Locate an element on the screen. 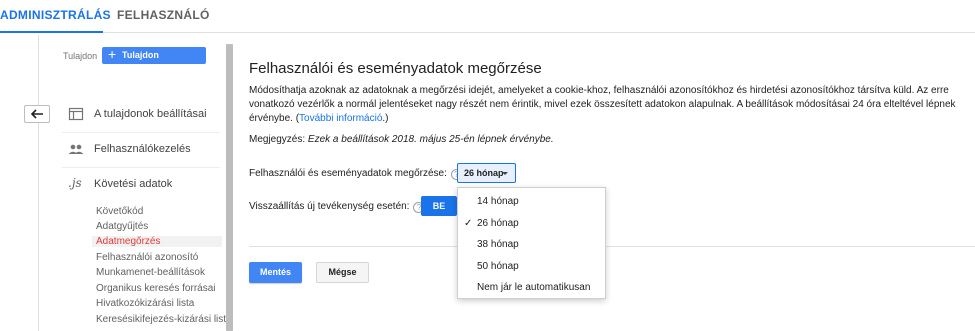  reset-row: Visszaállítás új tevékenység esetén:? is located at coordinates (337, 207).